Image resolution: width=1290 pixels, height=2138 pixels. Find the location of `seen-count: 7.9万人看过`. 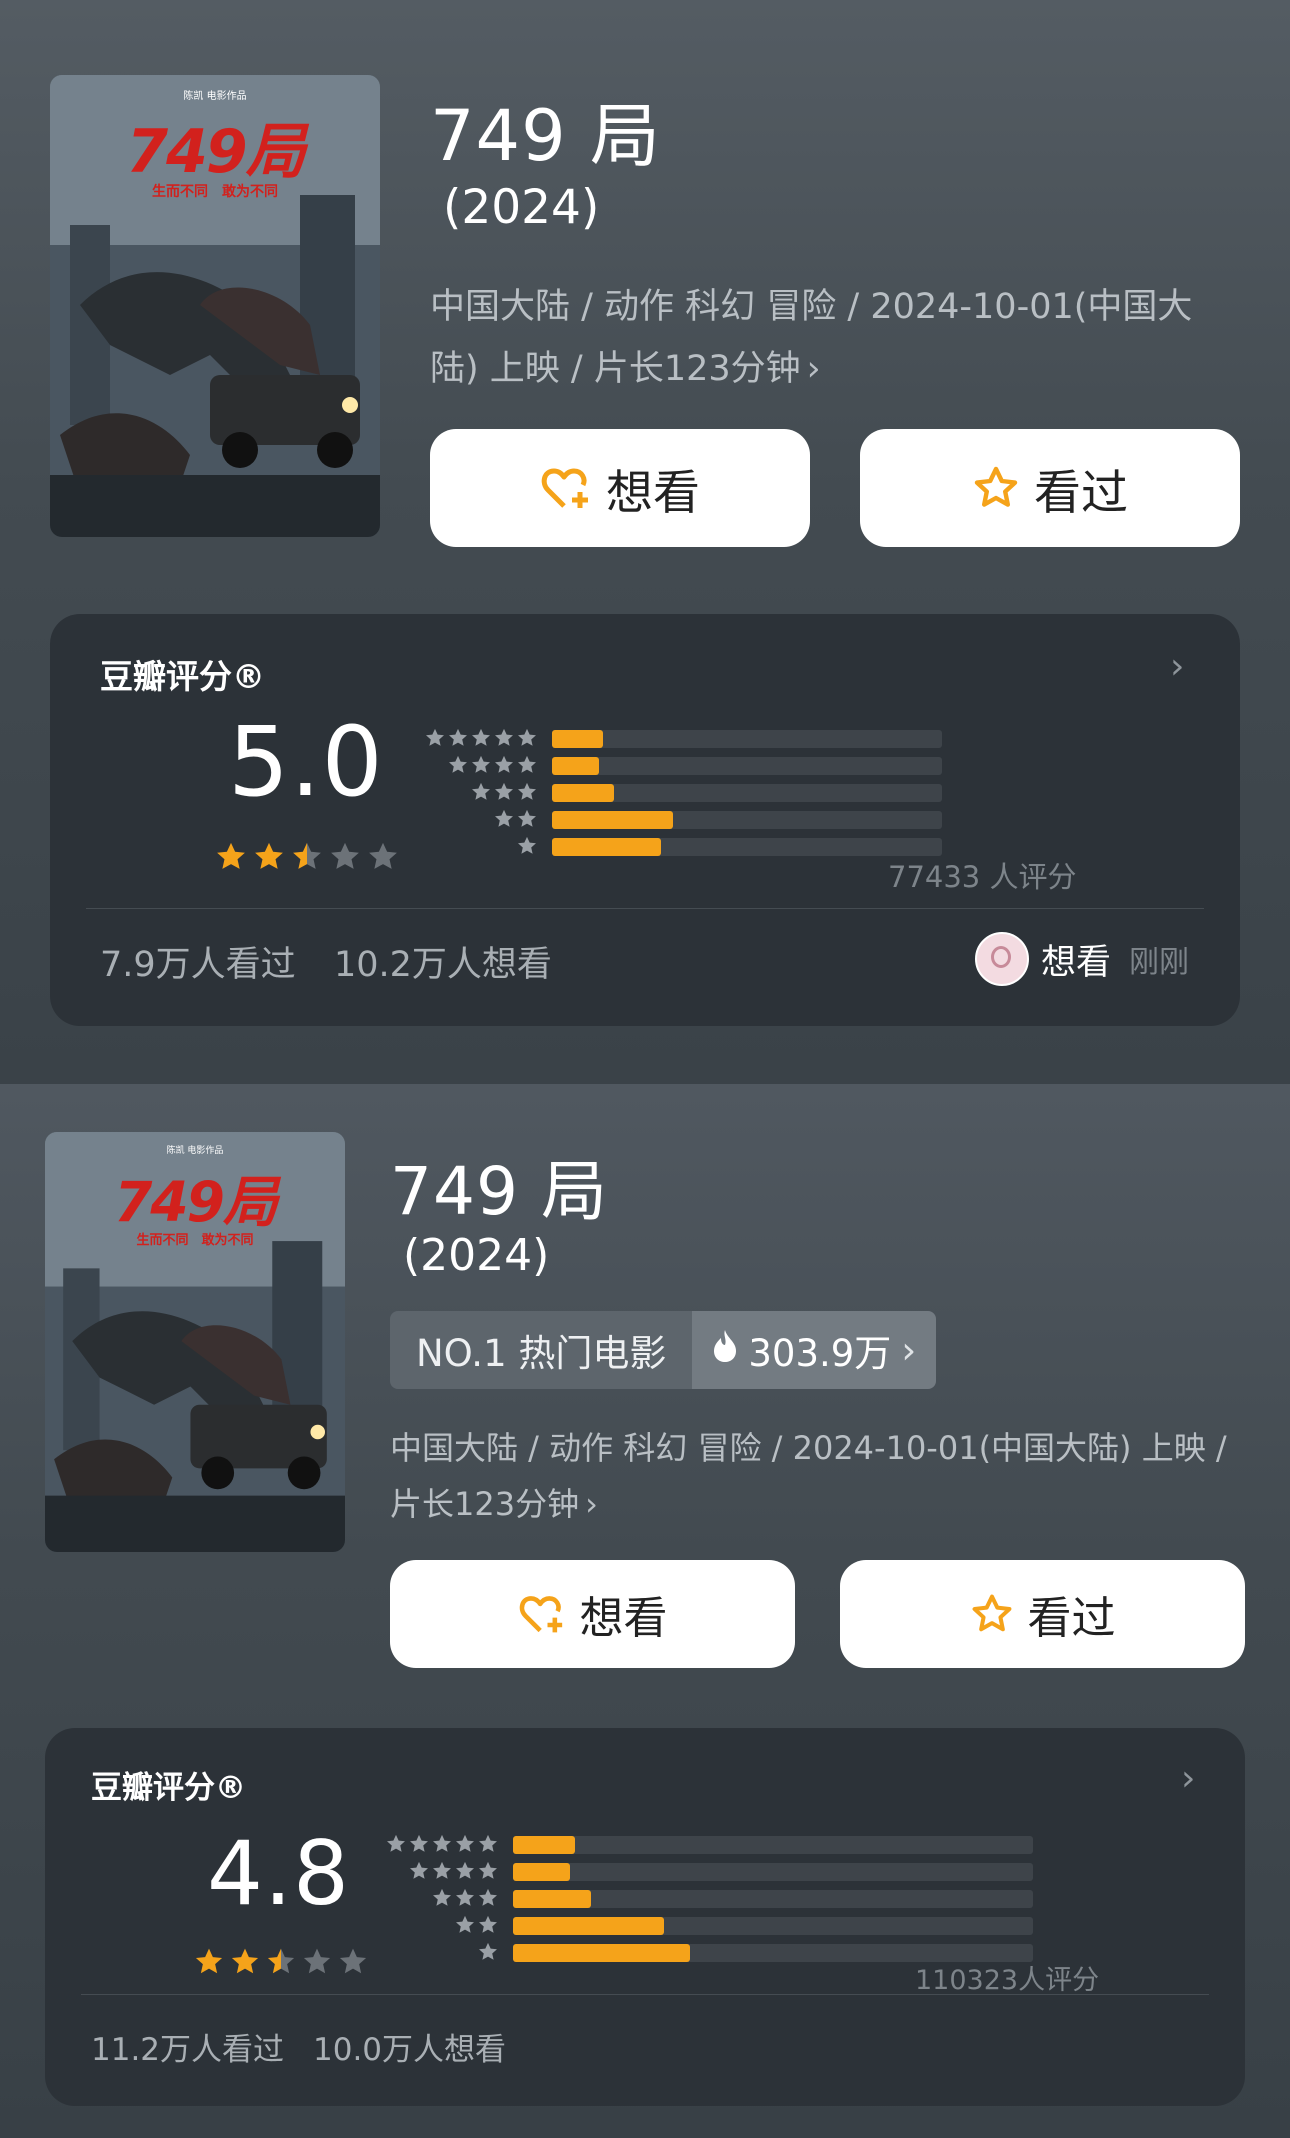

seen-count: 7.9万人看过 is located at coordinates (198, 965).